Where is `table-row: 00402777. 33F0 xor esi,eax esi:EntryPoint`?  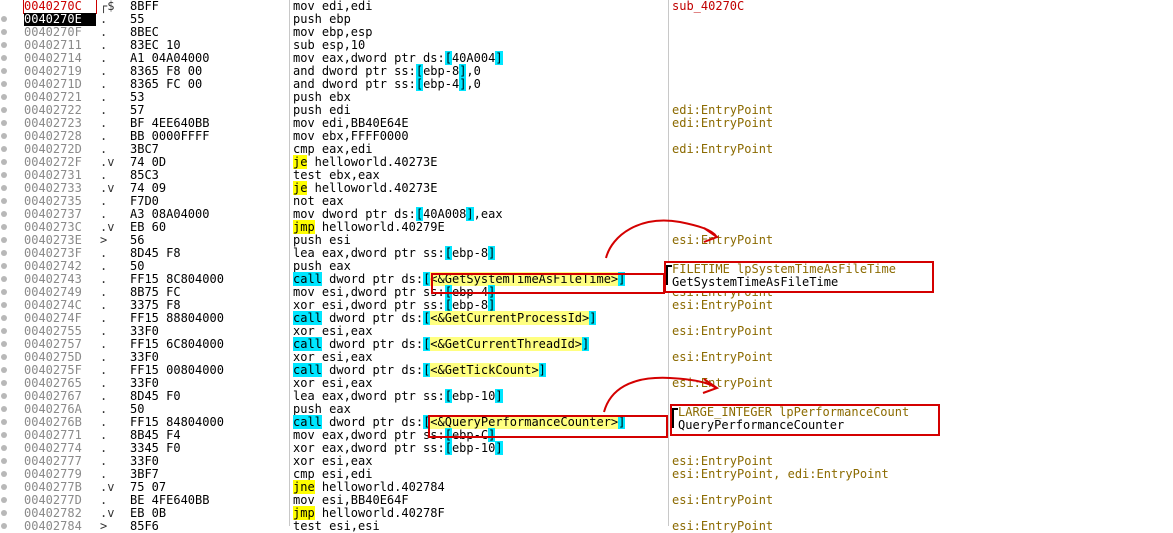
table-row: 00402777. 33F0 xor esi,eax esi:EntryPoint is located at coordinates (586, 461).